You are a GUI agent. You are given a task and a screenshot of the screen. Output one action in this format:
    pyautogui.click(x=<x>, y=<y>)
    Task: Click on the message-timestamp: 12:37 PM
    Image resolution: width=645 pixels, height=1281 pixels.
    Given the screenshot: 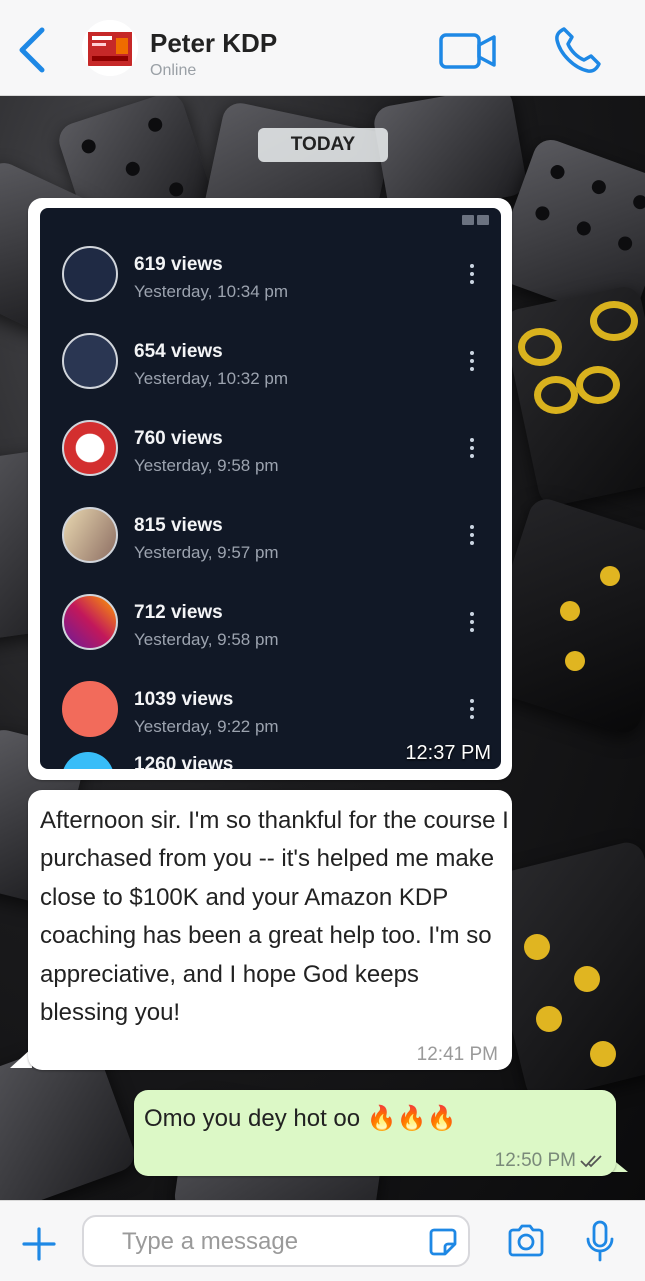 What is the action you would take?
    pyautogui.click(x=448, y=753)
    